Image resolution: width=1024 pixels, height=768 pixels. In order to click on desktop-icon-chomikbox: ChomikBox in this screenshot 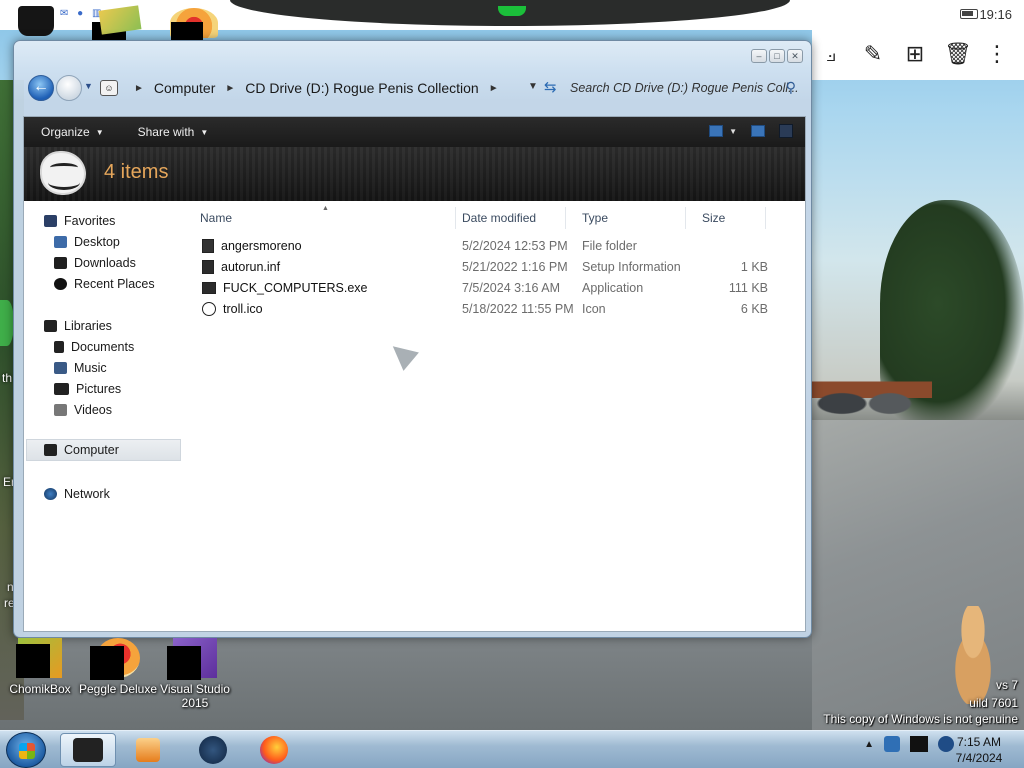, I will do `click(40, 667)`.